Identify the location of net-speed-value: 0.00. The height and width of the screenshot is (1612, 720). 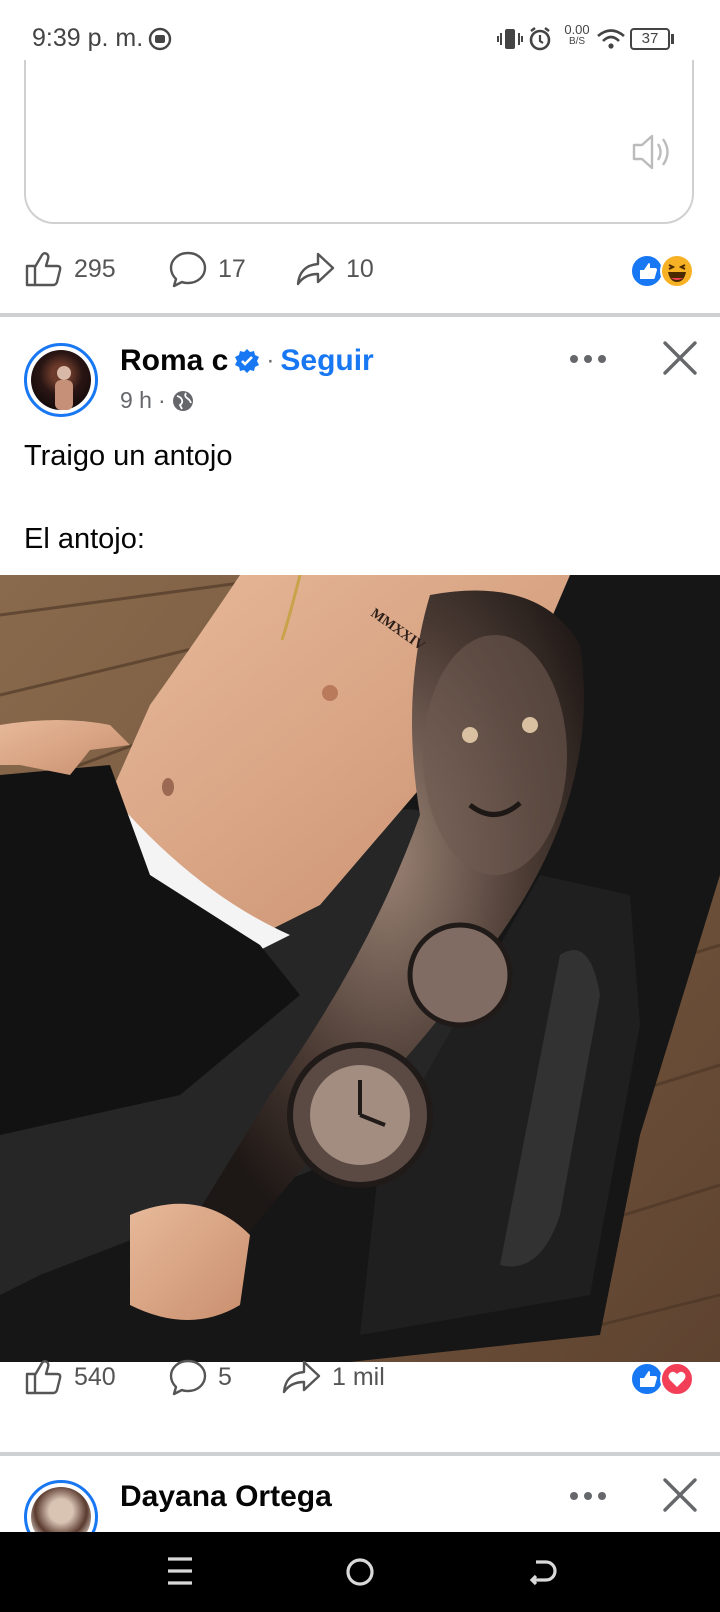
(577, 29).